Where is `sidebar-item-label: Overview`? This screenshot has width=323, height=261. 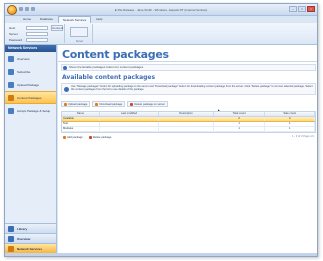 sidebar-item-label: Overview is located at coordinates (23, 58).